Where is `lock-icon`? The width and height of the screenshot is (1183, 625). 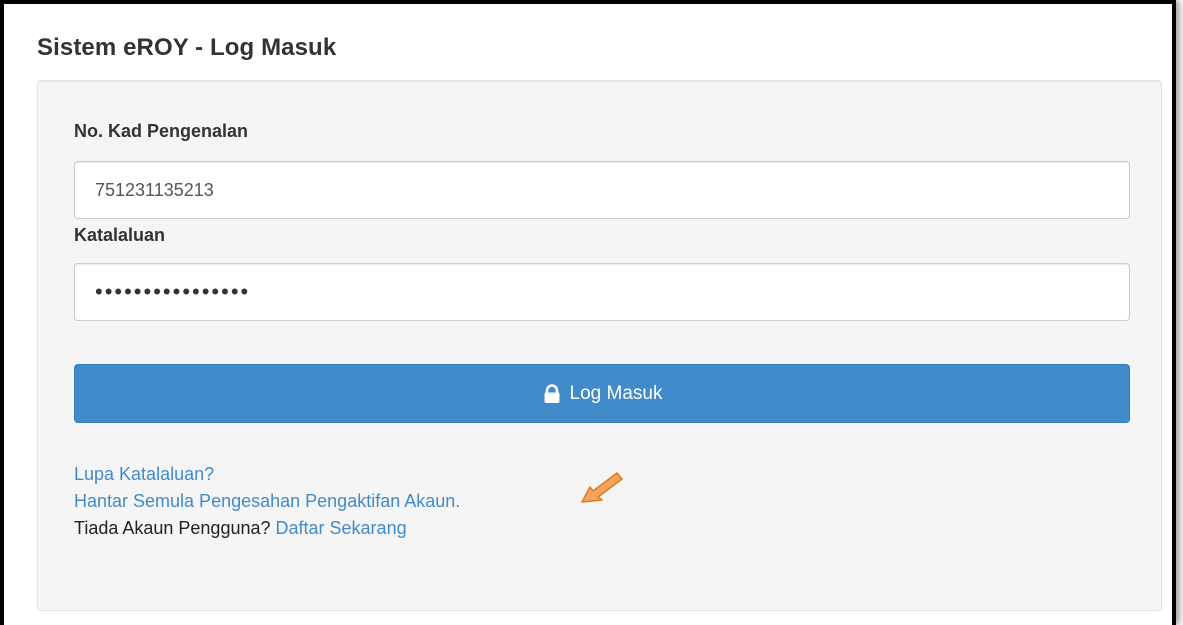 lock-icon is located at coordinates (552, 393).